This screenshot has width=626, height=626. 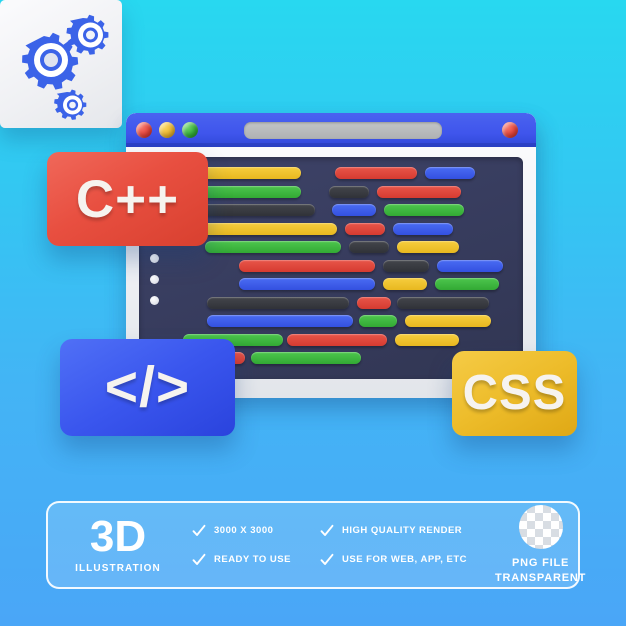 I want to click on feature-label: READY TO USE, so click(x=252, y=559).